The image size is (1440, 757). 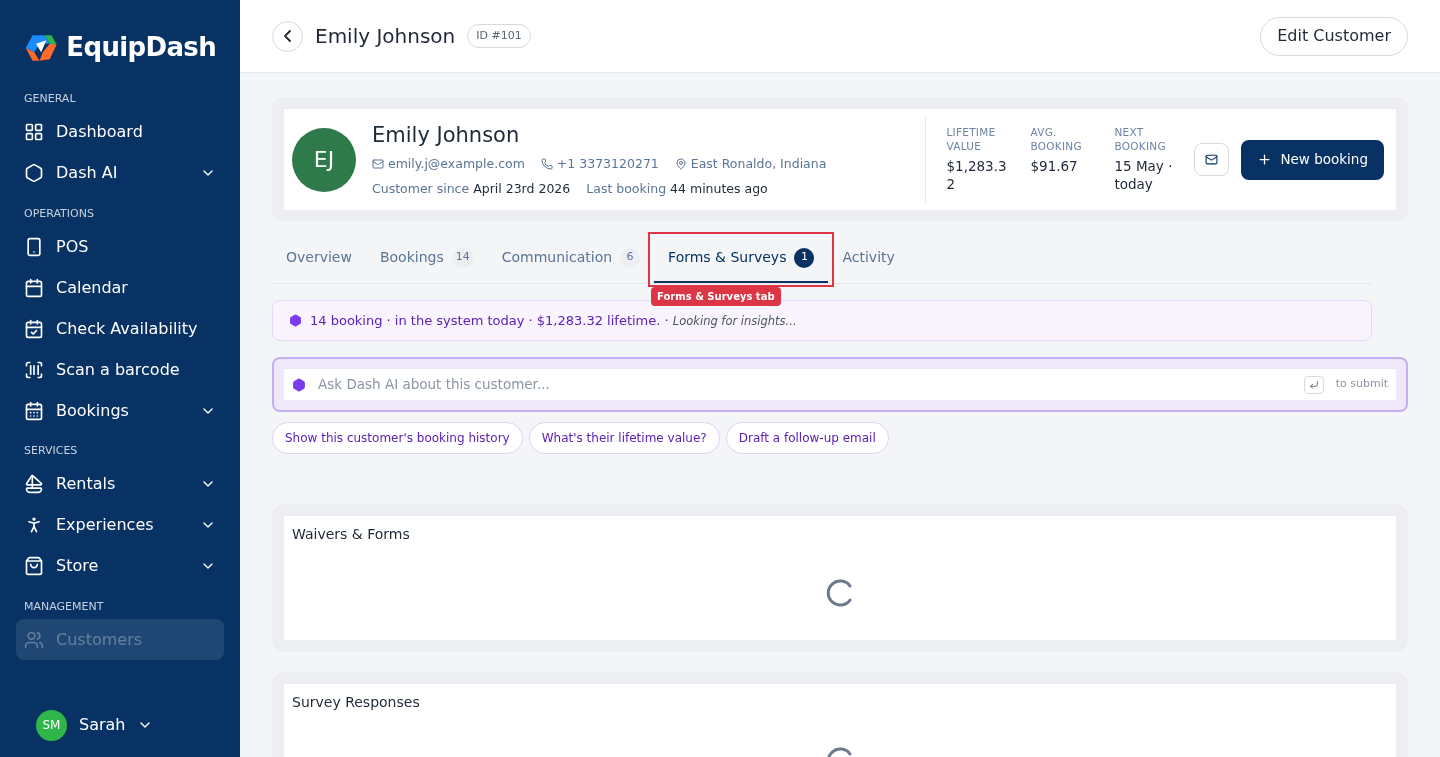 I want to click on stat-value: $1,283.32, so click(x=977, y=174).